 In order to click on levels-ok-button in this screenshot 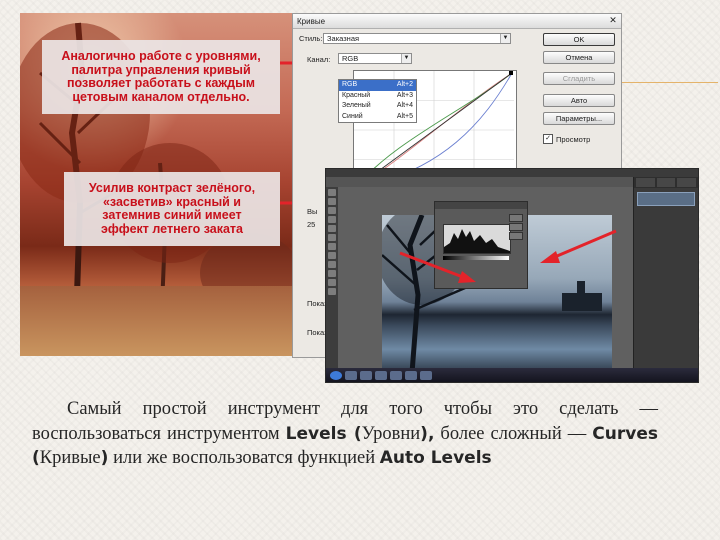, I will do `click(516, 218)`.